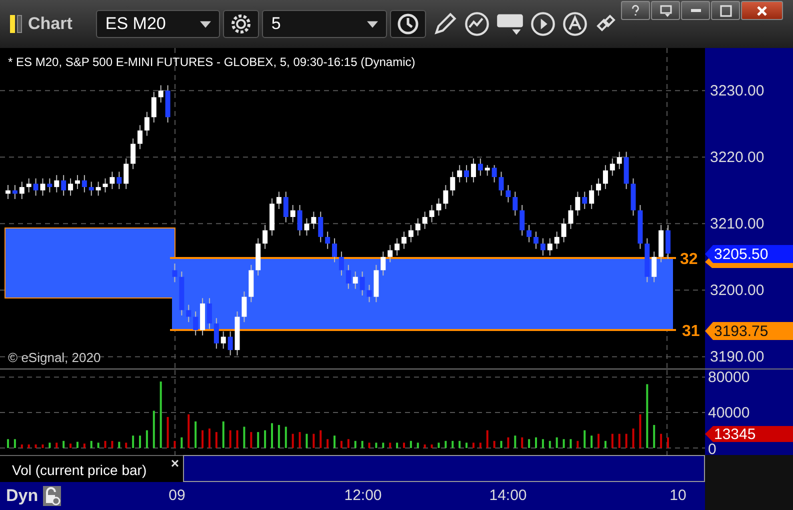  I want to click on volume-axis-label: 0, so click(712, 448).